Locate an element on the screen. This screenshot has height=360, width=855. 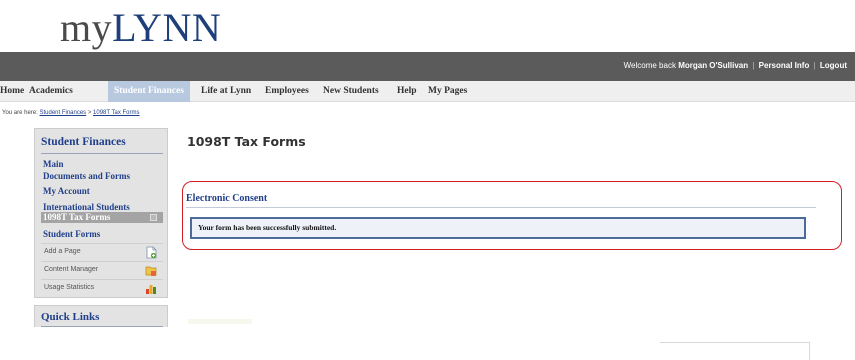
page-title: 1098T Tax Forms is located at coordinates (246, 141).